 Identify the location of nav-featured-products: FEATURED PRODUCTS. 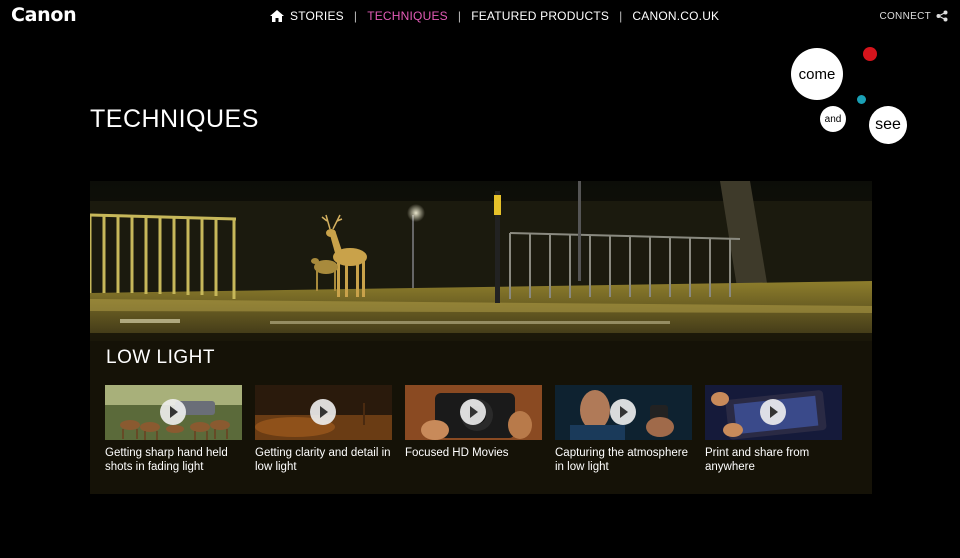
(540, 16).